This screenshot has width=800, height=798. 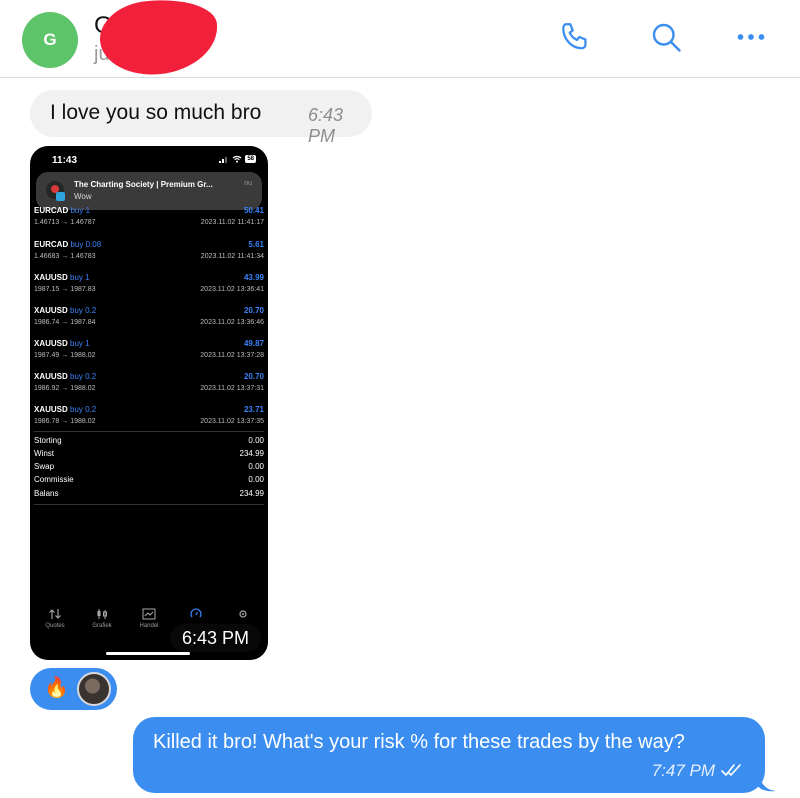 What do you see at coordinates (196, 613) in the screenshot?
I see `history-icon` at bounding box center [196, 613].